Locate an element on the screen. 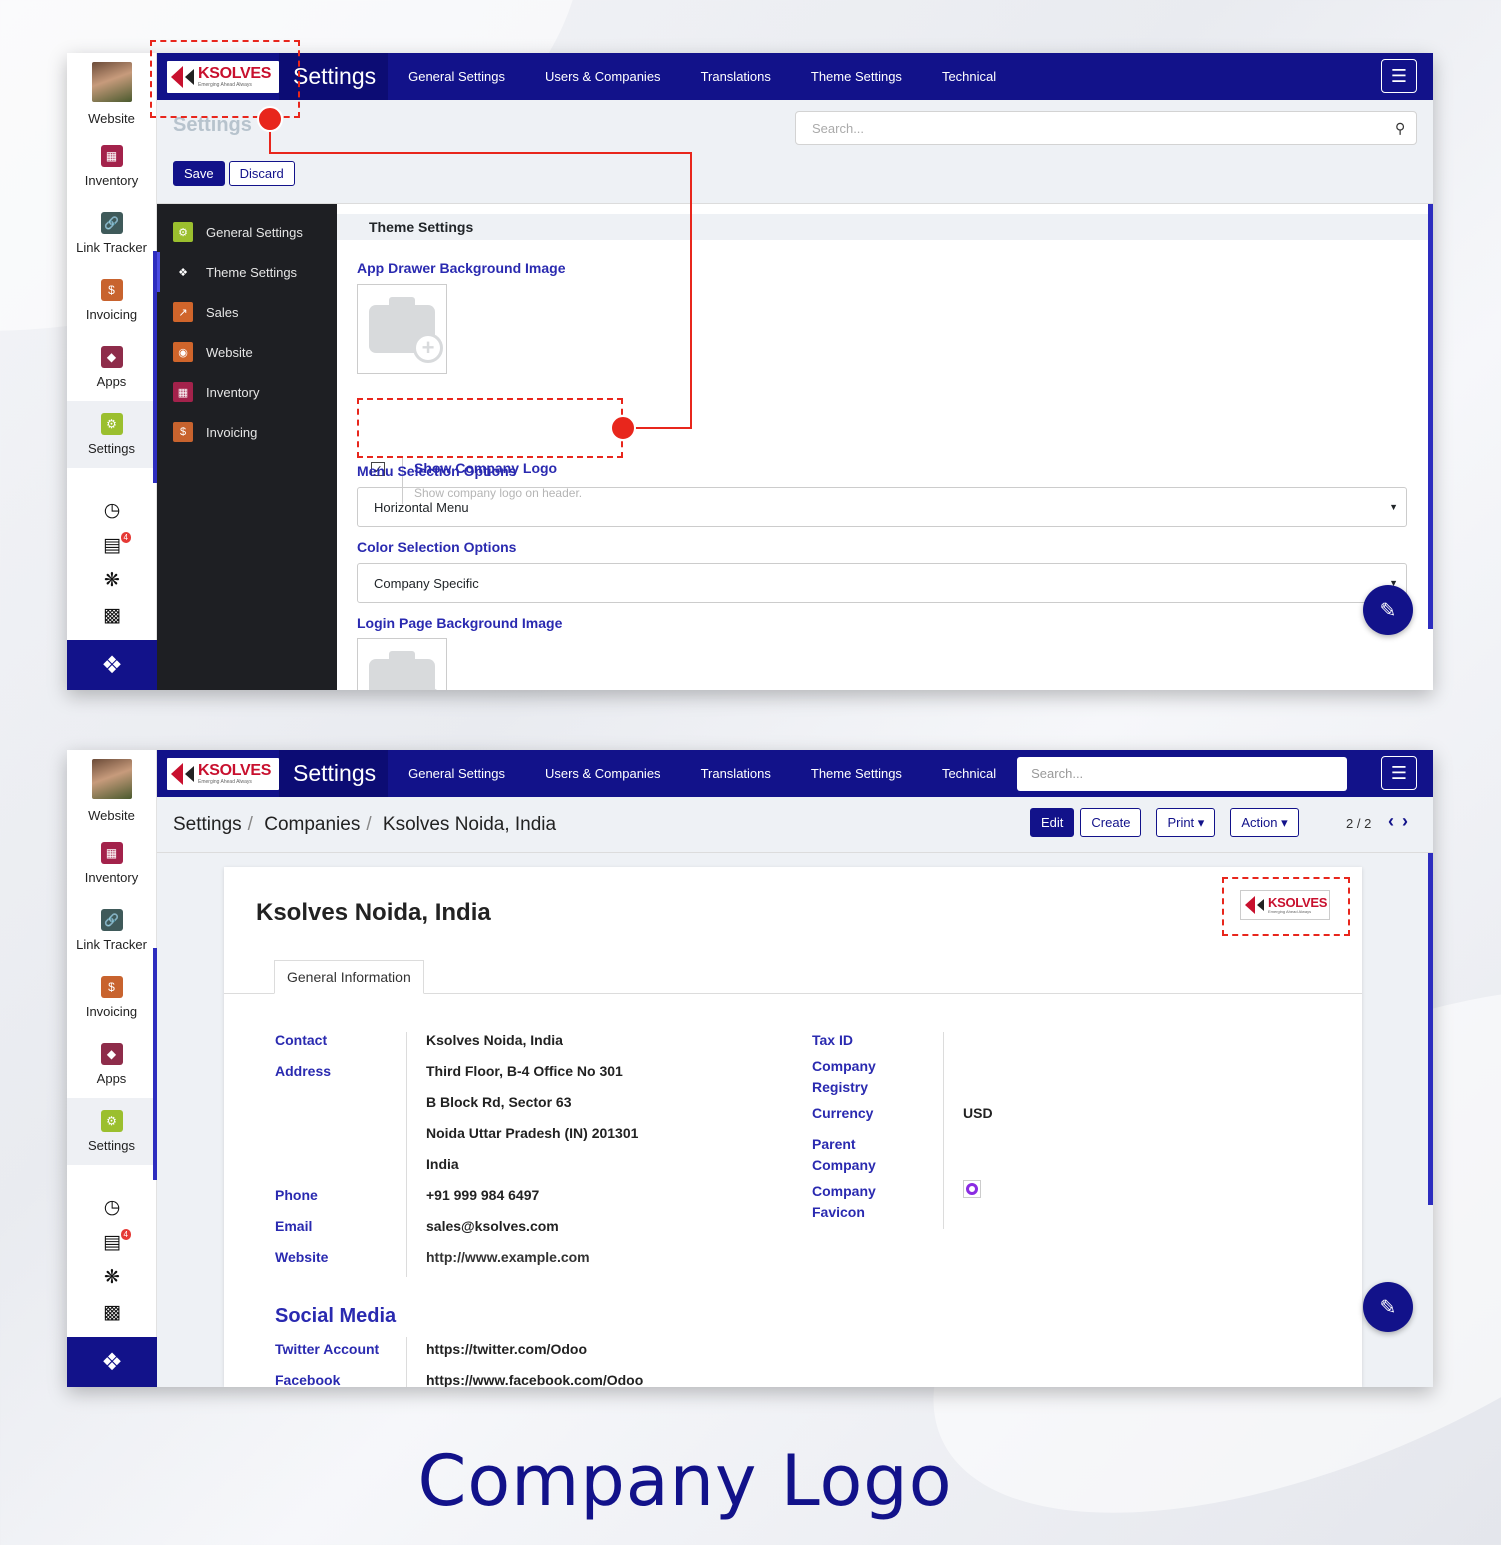 The image size is (1501, 1545). facebook-value: https://www.facebook.com/Odoo is located at coordinates (534, 1378).